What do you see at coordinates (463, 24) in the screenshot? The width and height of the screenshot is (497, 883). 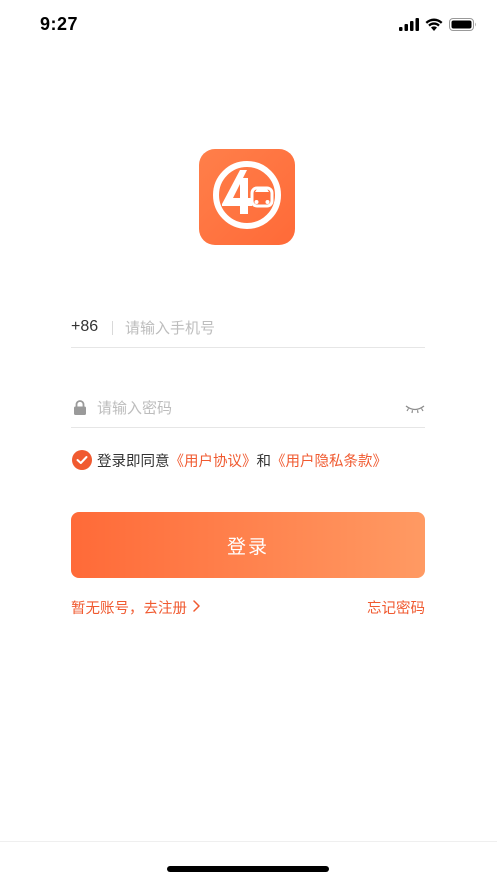 I see `battery-icon` at bounding box center [463, 24].